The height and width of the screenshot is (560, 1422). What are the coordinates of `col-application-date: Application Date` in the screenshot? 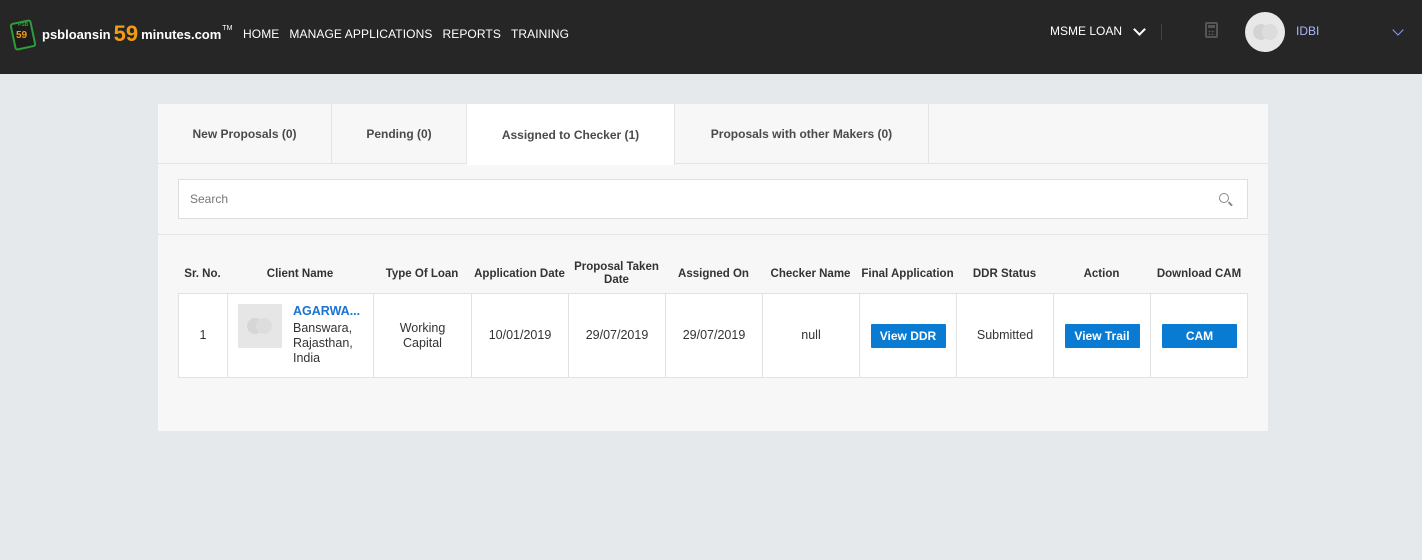 It's located at (519, 273).